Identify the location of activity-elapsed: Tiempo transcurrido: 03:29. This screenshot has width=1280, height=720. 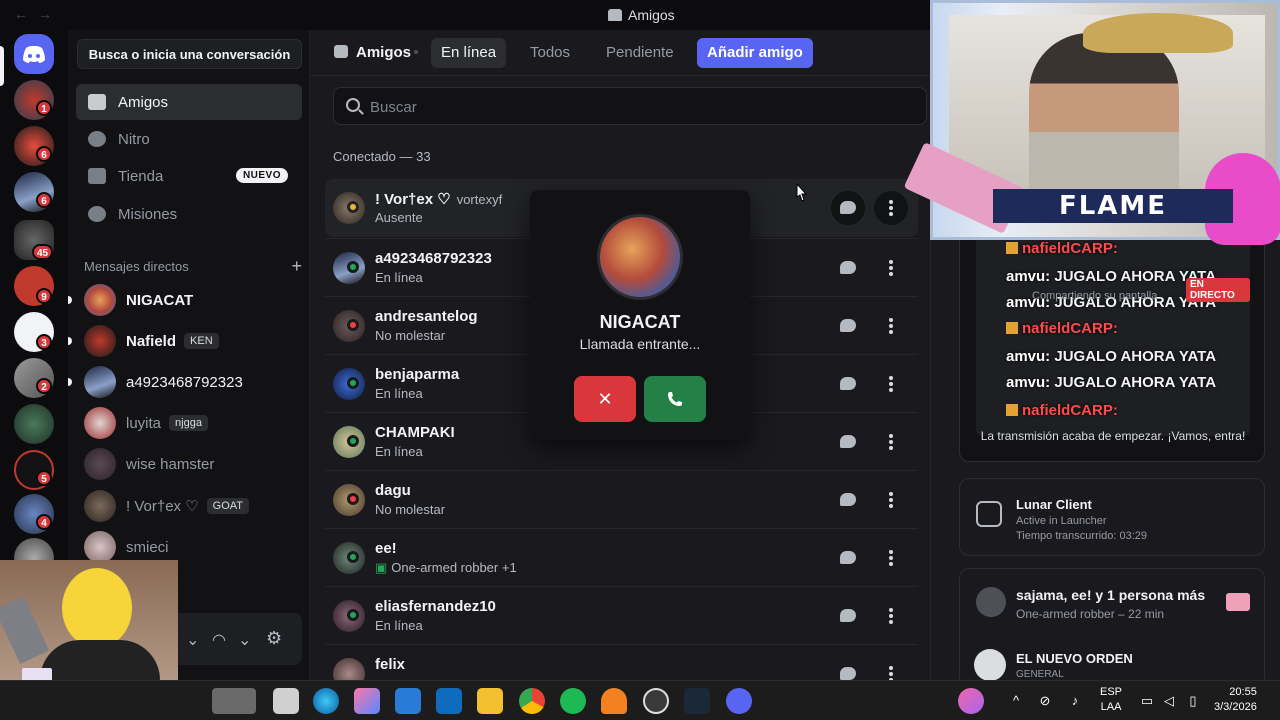
(1082, 536).